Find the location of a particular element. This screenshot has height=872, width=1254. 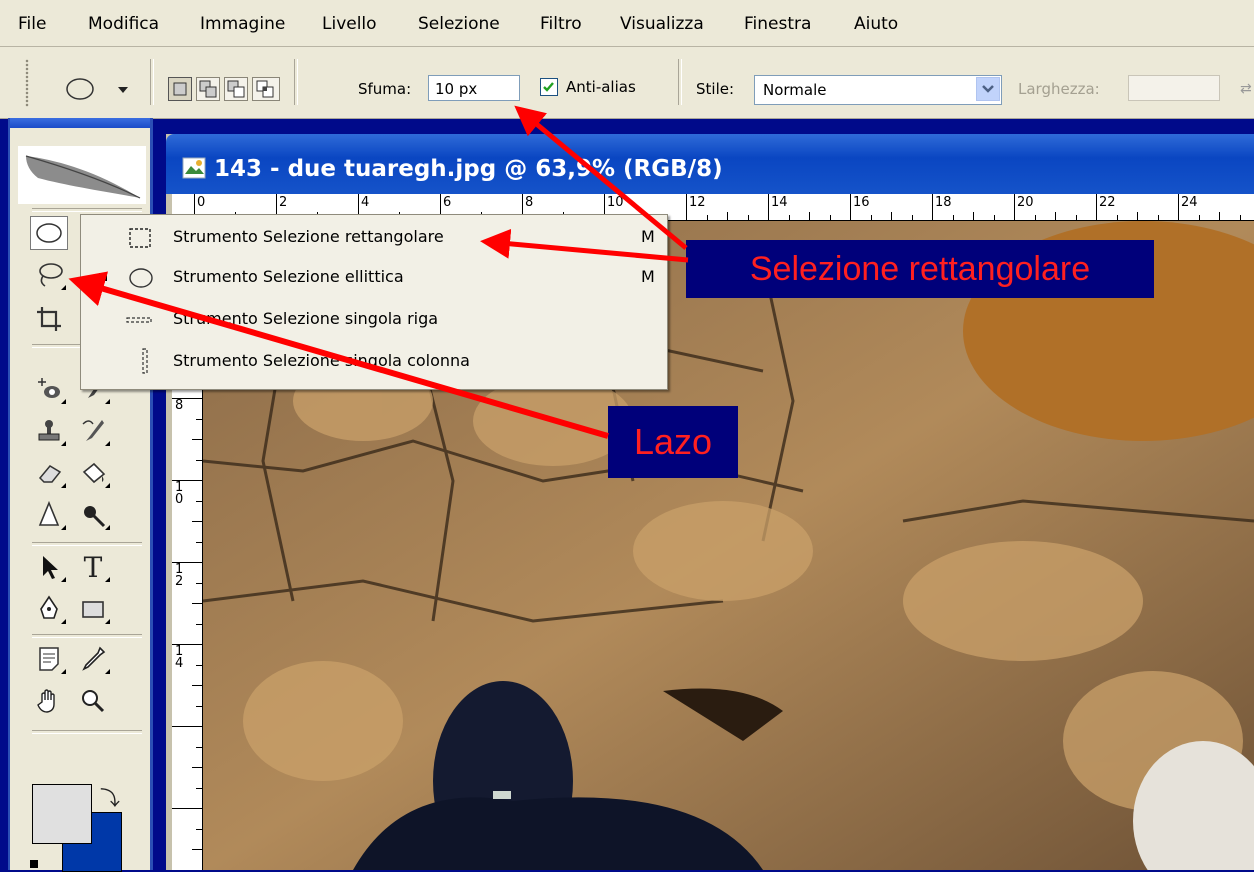

ruler-label: 4 is located at coordinates (365, 202).